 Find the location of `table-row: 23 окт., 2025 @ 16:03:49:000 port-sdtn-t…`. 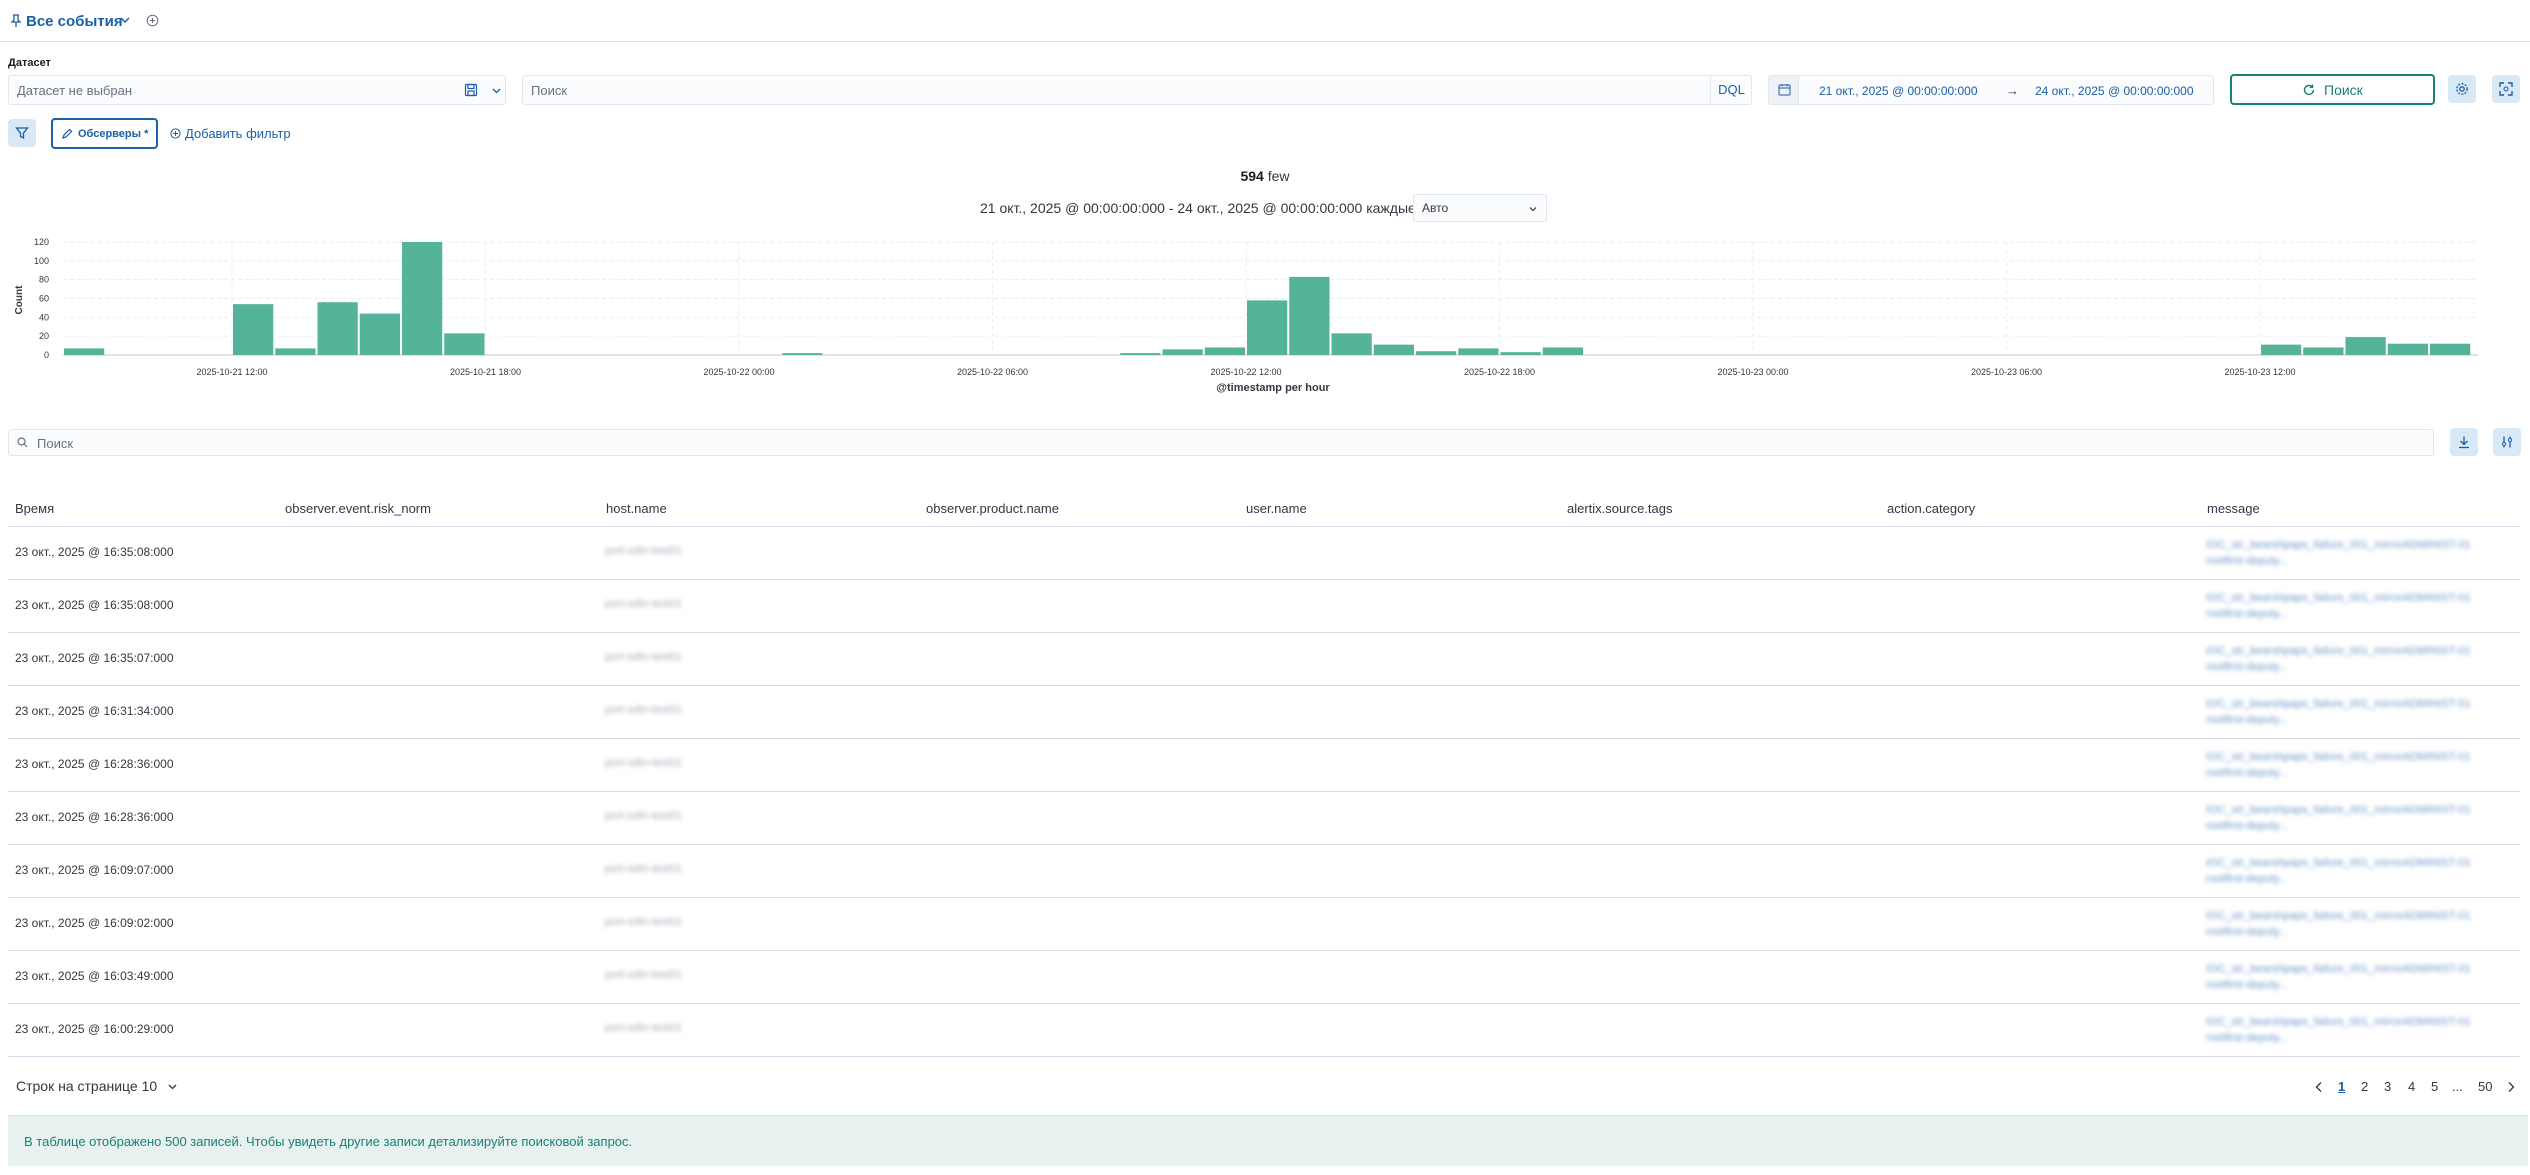

table-row: 23 окт., 2025 @ 16:03:49:000 port-sdtn-t… is located at coordinates (1264, 977).